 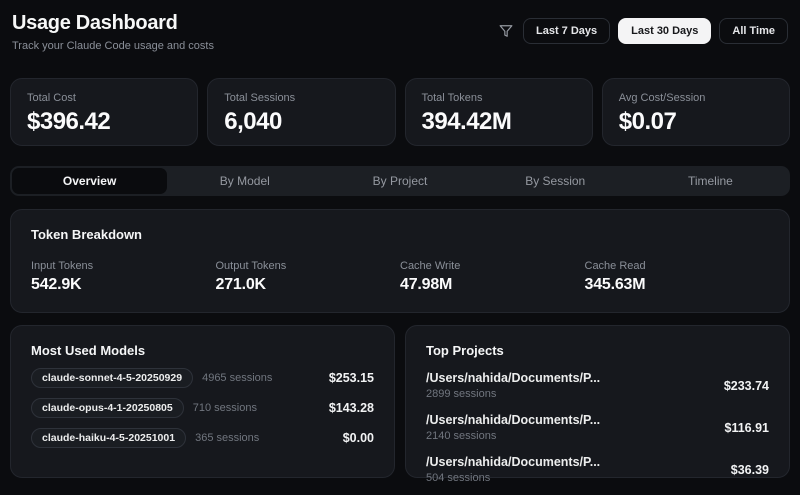 What do you see at coordinates (123, 277) in the screenshot?
I see `token-stat-input: Input Tokens 542.9K` at bounding box center [123, 277].